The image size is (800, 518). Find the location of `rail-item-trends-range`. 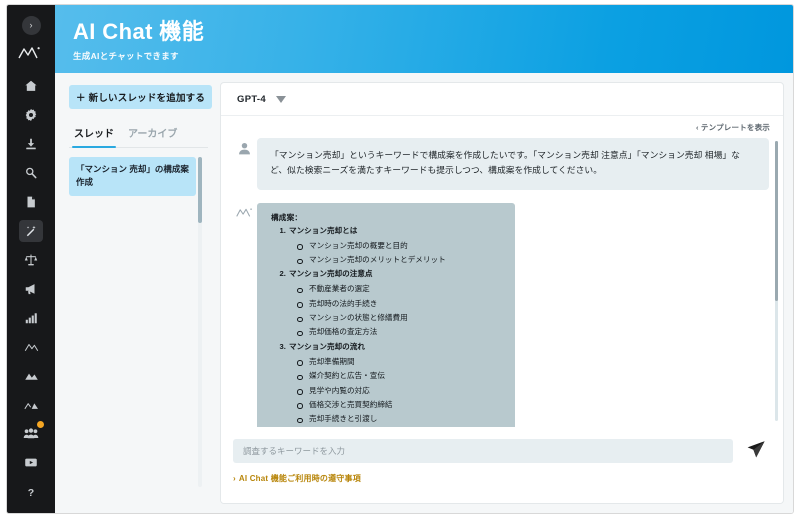

rail-item-trends-range is located at coordinates (31, 404).